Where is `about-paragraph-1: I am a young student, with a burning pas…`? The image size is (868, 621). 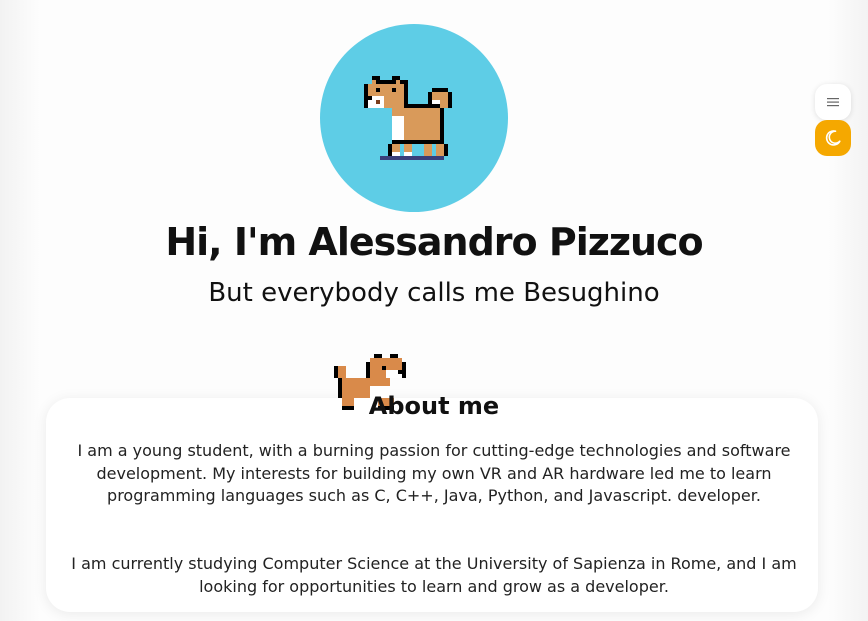
about-paragraph-1: I am a young student, with a burning pas… is located at coordinates (434, 473).